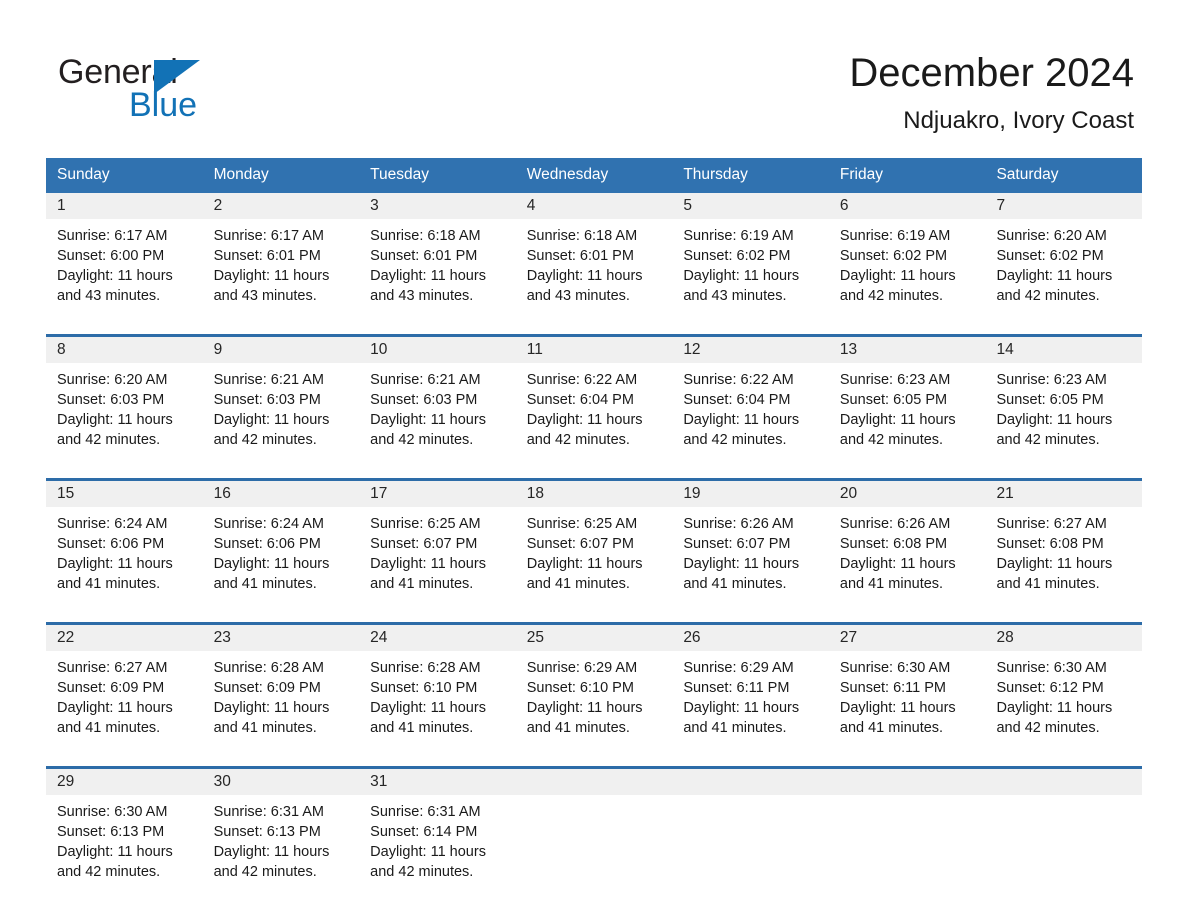  I want to click on day-cell-body, so click(907, 849).